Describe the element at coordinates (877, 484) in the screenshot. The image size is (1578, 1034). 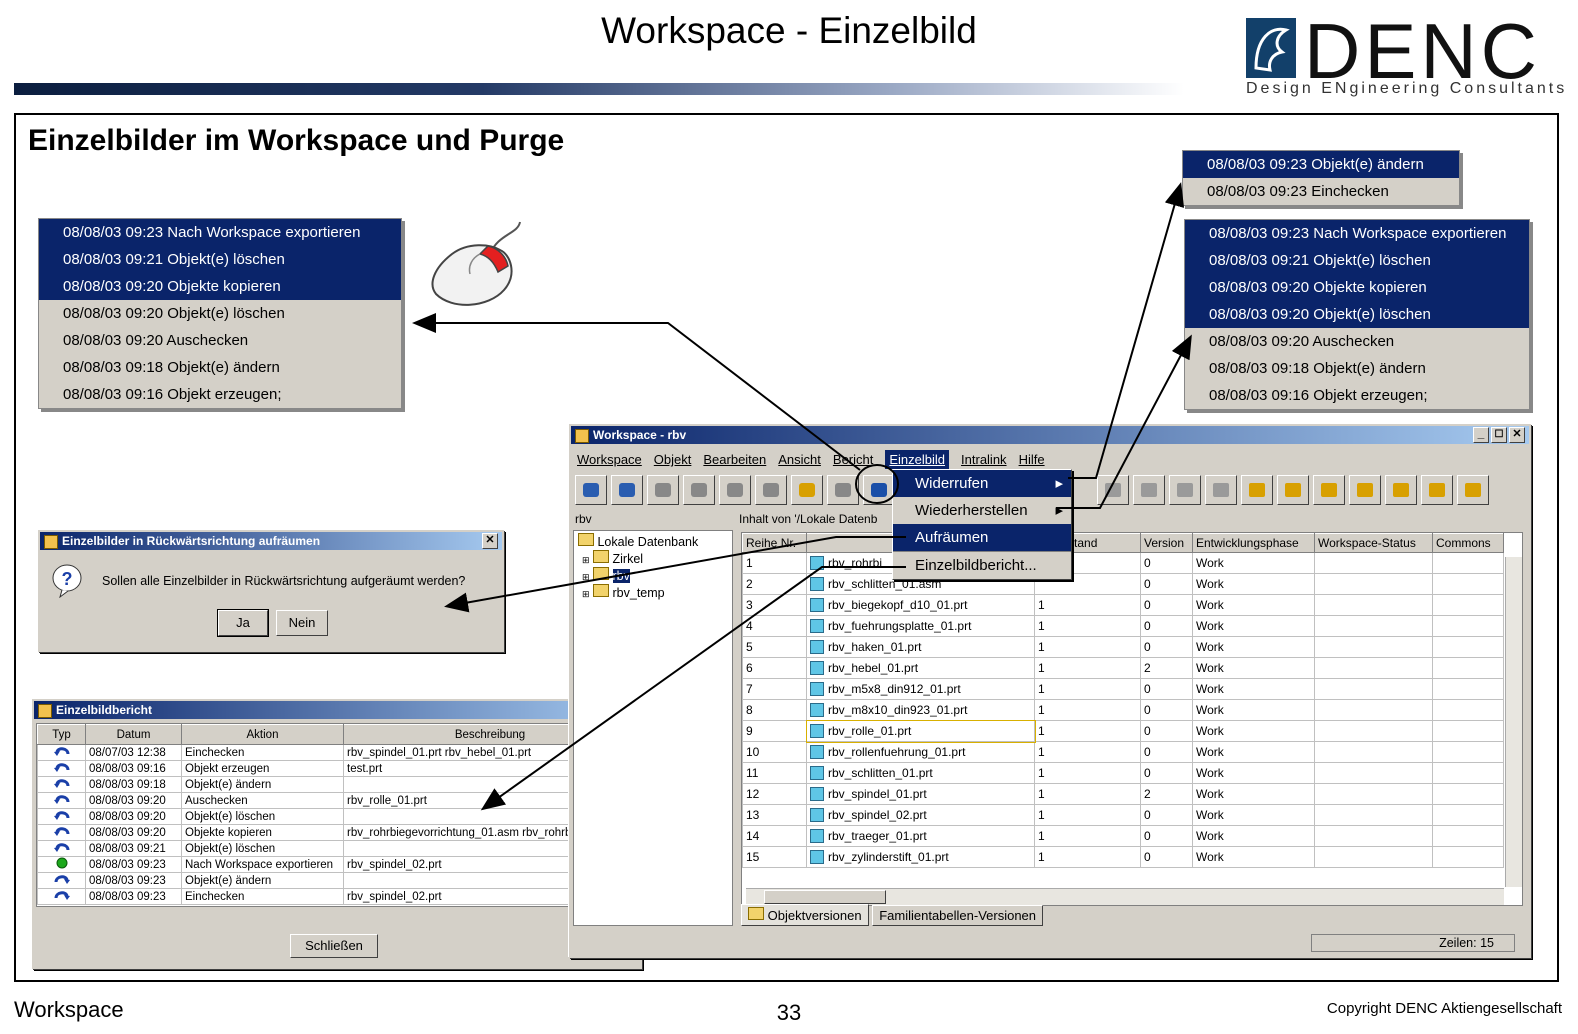
I see `highlight-circle` at that location.